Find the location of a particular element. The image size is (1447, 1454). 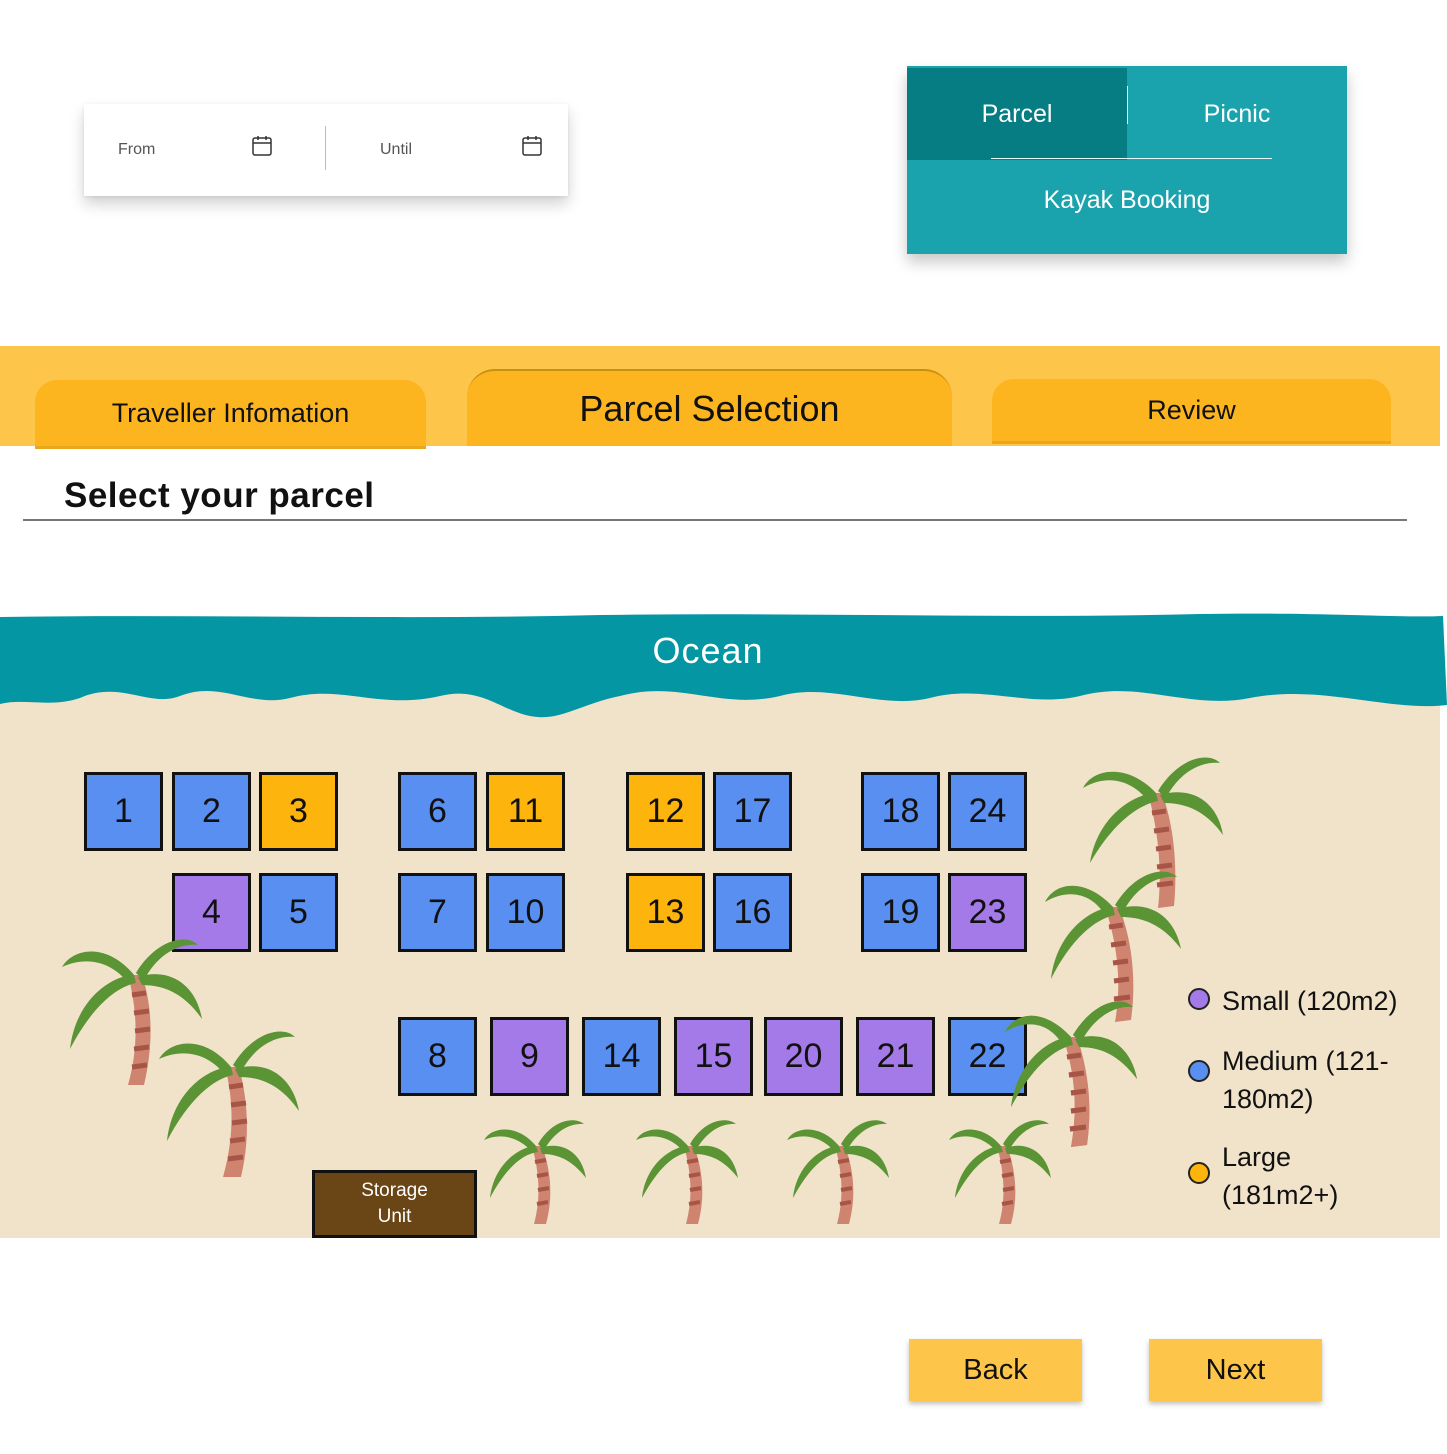

tab-picnic: Picnic is located at coordinates (1237, 114).